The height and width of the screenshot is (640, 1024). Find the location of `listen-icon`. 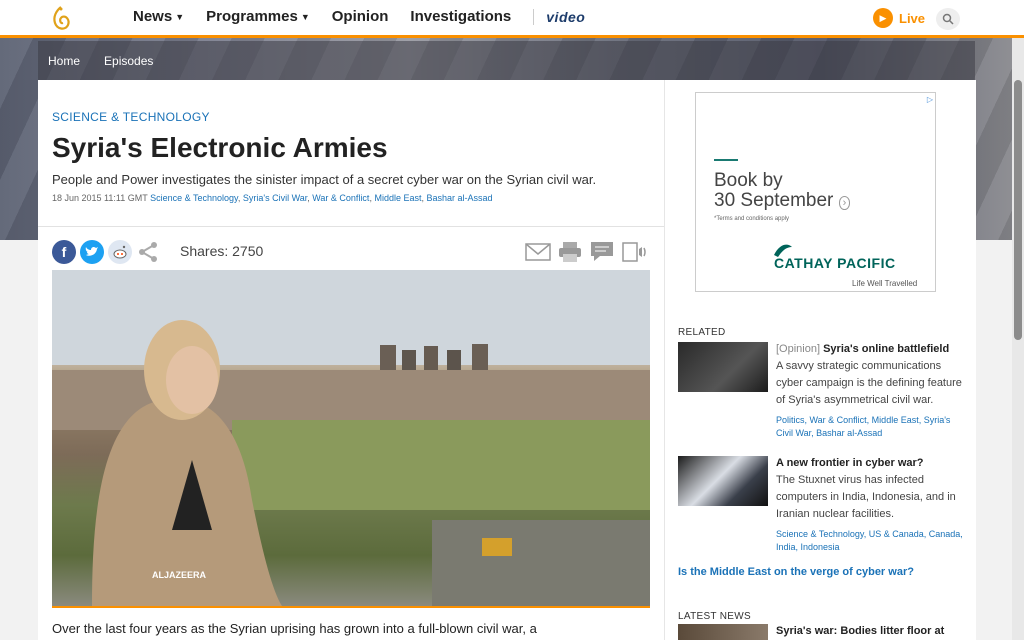

listen-icon is located at coordinates (634, 252).